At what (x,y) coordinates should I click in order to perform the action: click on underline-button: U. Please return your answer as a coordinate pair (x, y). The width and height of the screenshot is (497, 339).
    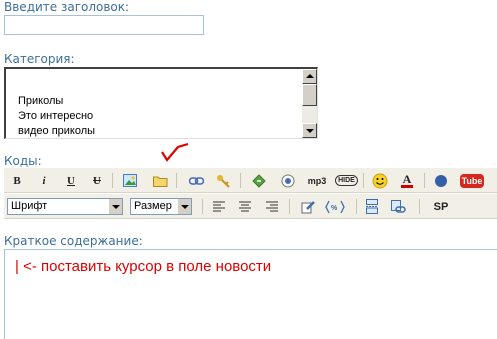
    Looking at the image, I should click on (71, 180).